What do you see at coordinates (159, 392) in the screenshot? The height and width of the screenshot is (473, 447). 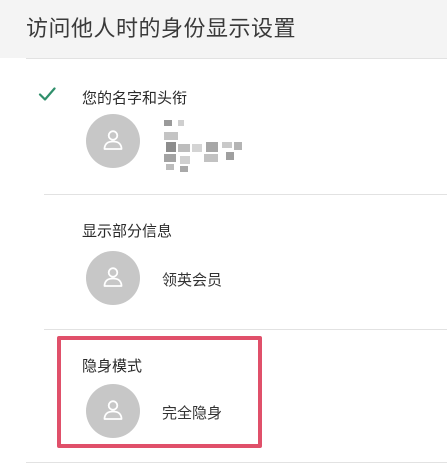 I see `highlight-annotation-box` at bounding box center [159, 392].